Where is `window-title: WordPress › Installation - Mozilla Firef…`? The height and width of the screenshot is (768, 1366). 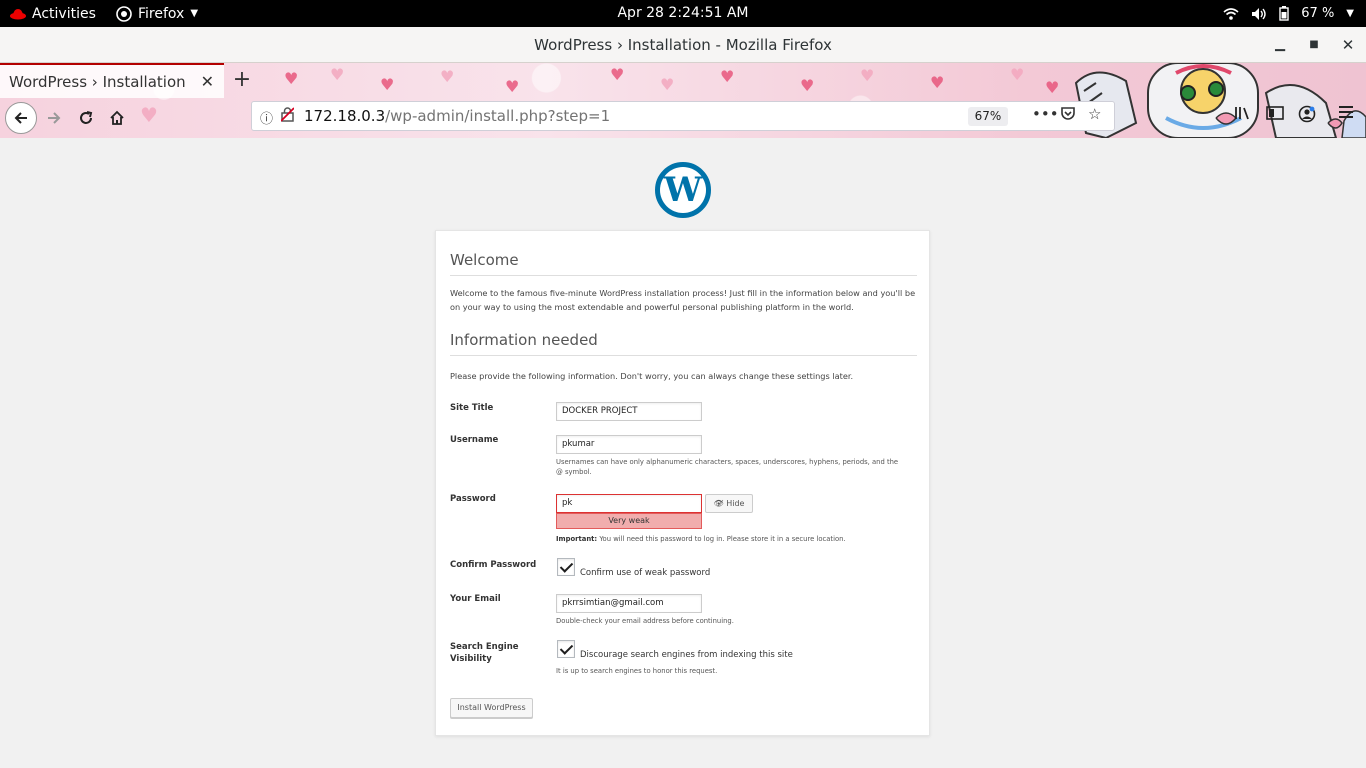 window-title: WordPress › Installation - Mozilla Firef… is located at coordinates (683, 45).